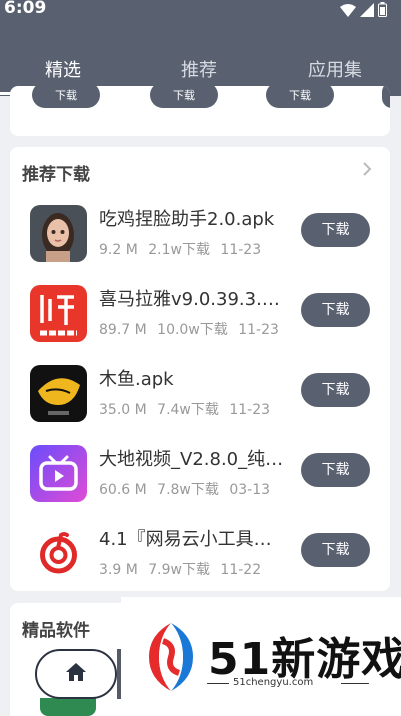 The width and height of the screenshot is (401, 716). Describe the element at coordinates (58, 393) in the screenshot. I see `wooden-fish-icon` at that location.